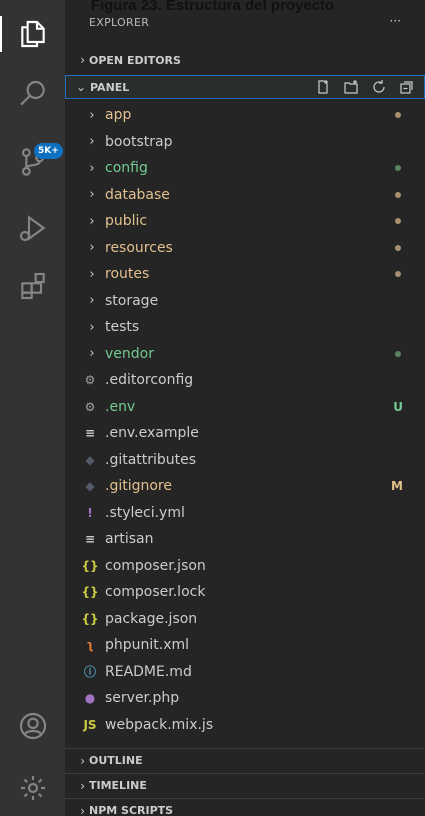  I want to click on search-activity-button, so click(32, 94).